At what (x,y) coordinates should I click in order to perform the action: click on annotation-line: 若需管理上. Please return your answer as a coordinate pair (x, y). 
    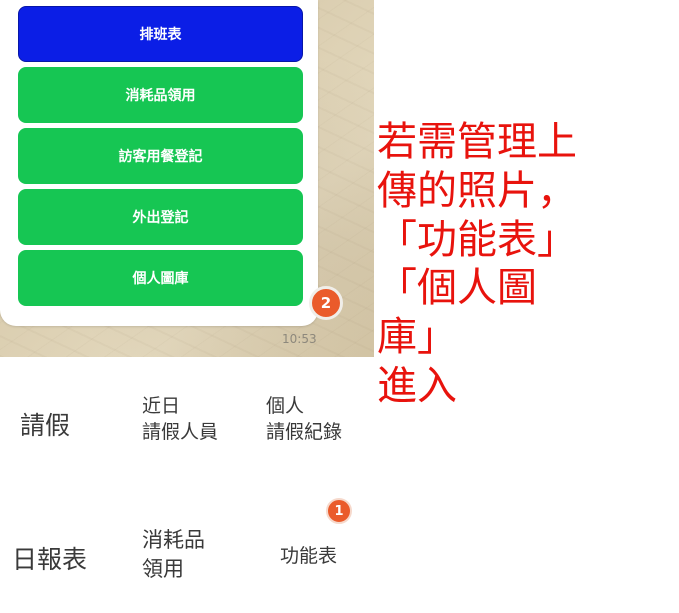
    Looking at the image, I should click on (477, 142).